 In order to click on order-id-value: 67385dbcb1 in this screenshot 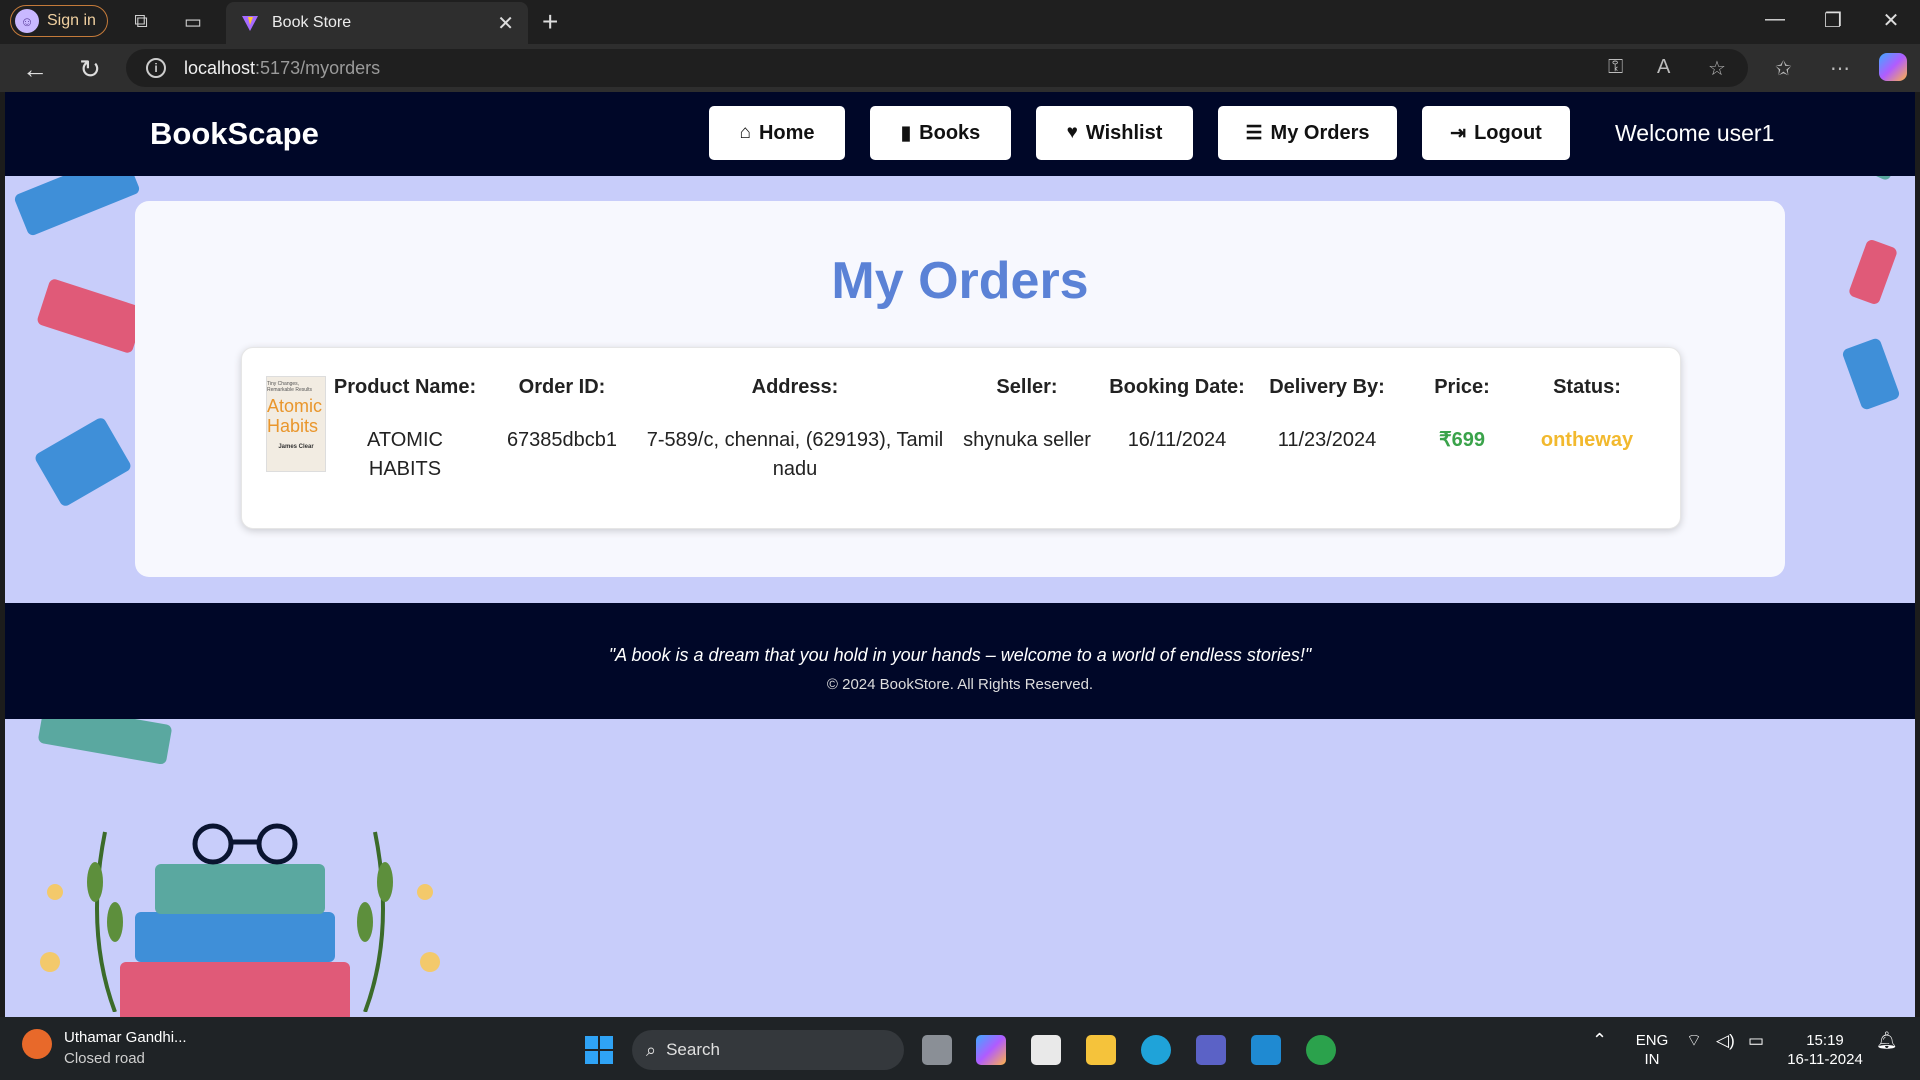, I will do `click(562, 440)`.